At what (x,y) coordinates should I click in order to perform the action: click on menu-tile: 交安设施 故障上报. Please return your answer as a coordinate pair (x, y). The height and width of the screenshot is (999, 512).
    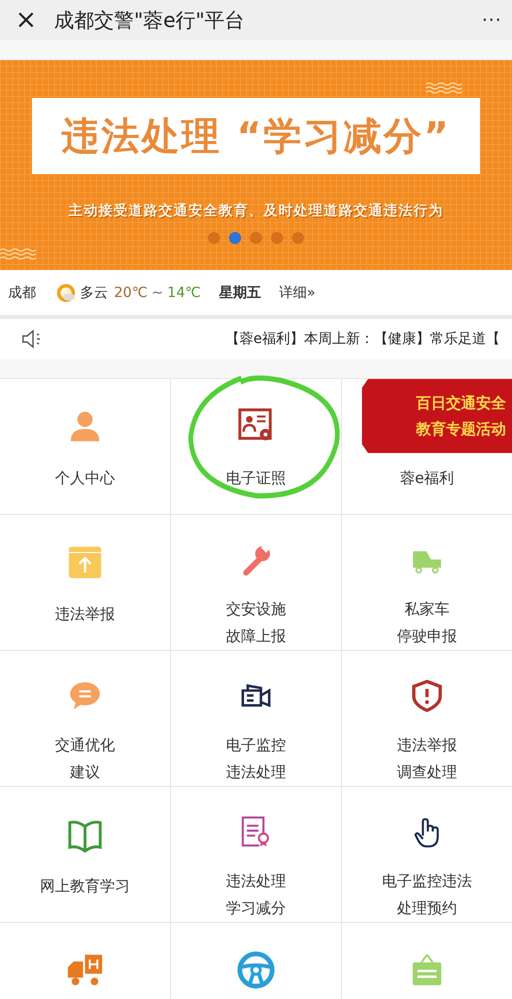
    Looking at the image, I should click on (256, 582).